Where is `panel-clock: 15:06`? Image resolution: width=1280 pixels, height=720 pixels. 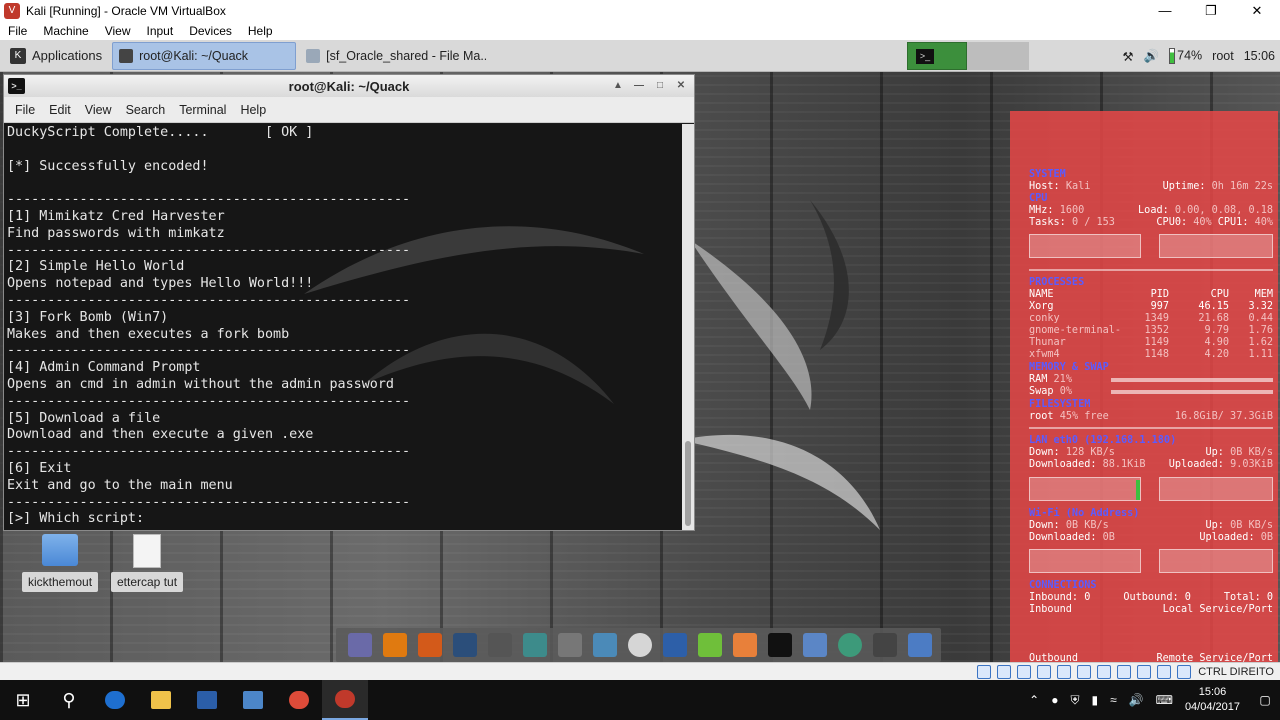 panel-clock: 15:06 is located at coordinates (1259, 56).